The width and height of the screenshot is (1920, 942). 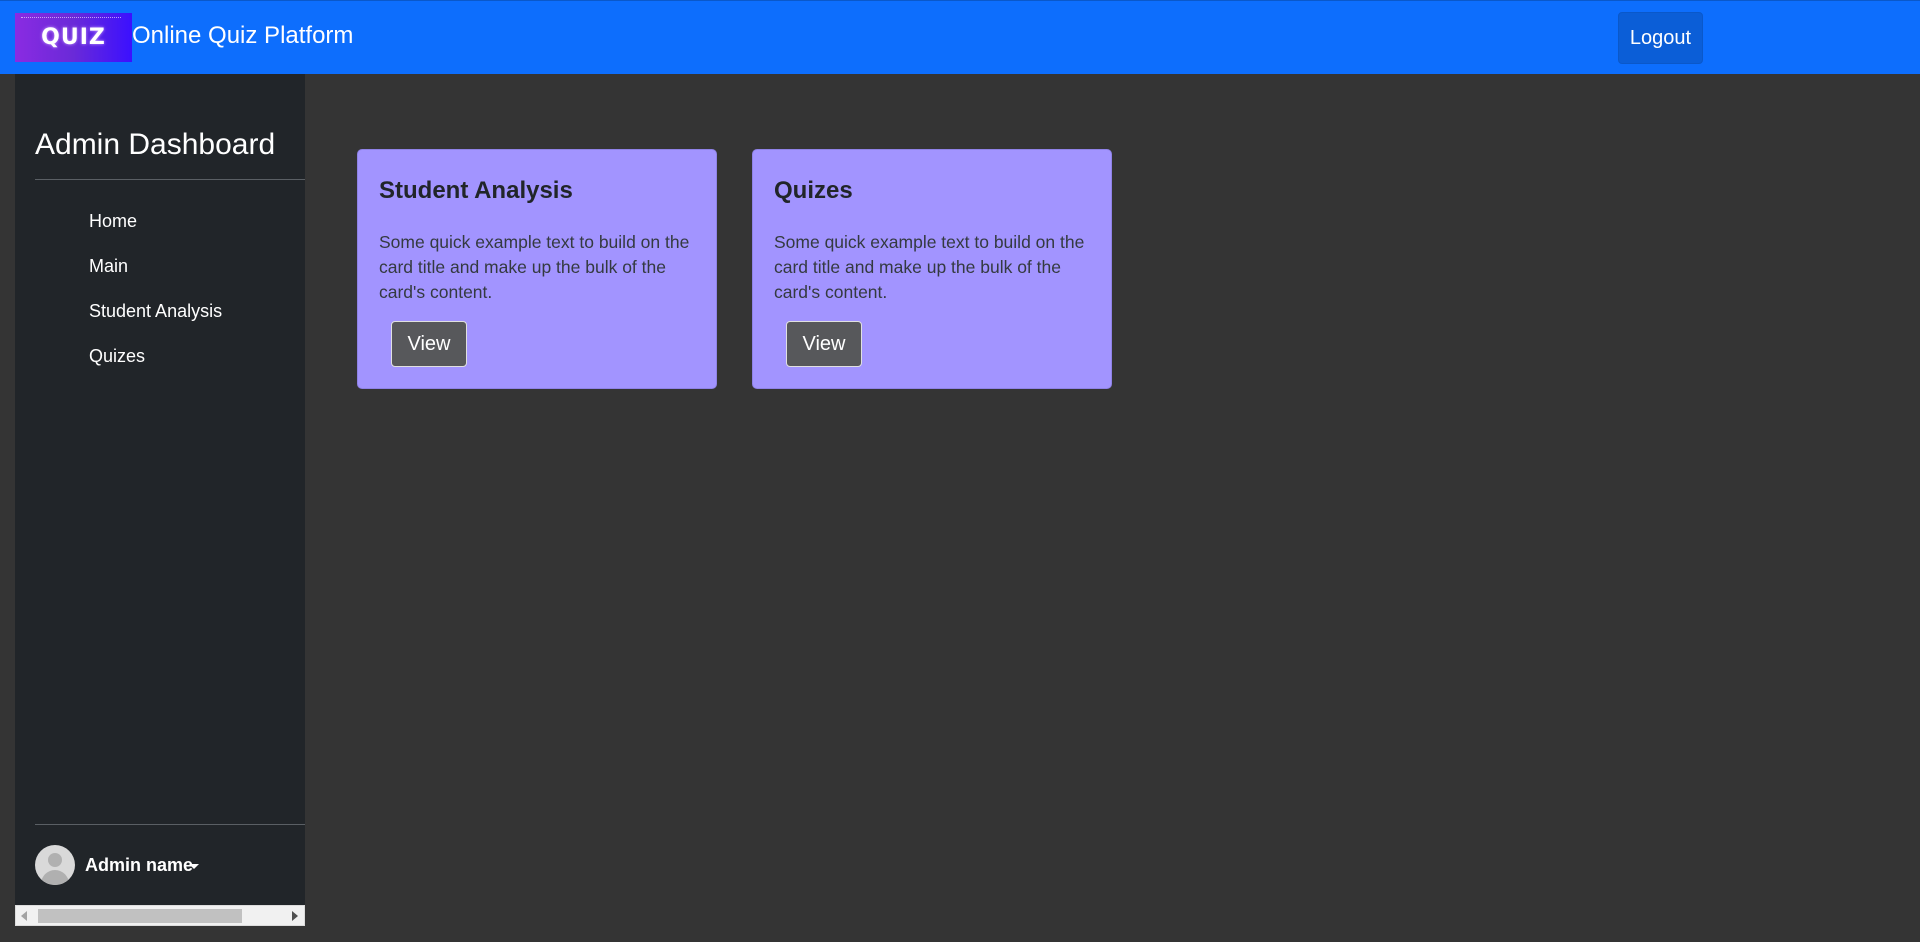 What do you see at coordinates (194, 866) in the screenshot?
I see `chevron-down-icon` at bounding box center [194, 866].